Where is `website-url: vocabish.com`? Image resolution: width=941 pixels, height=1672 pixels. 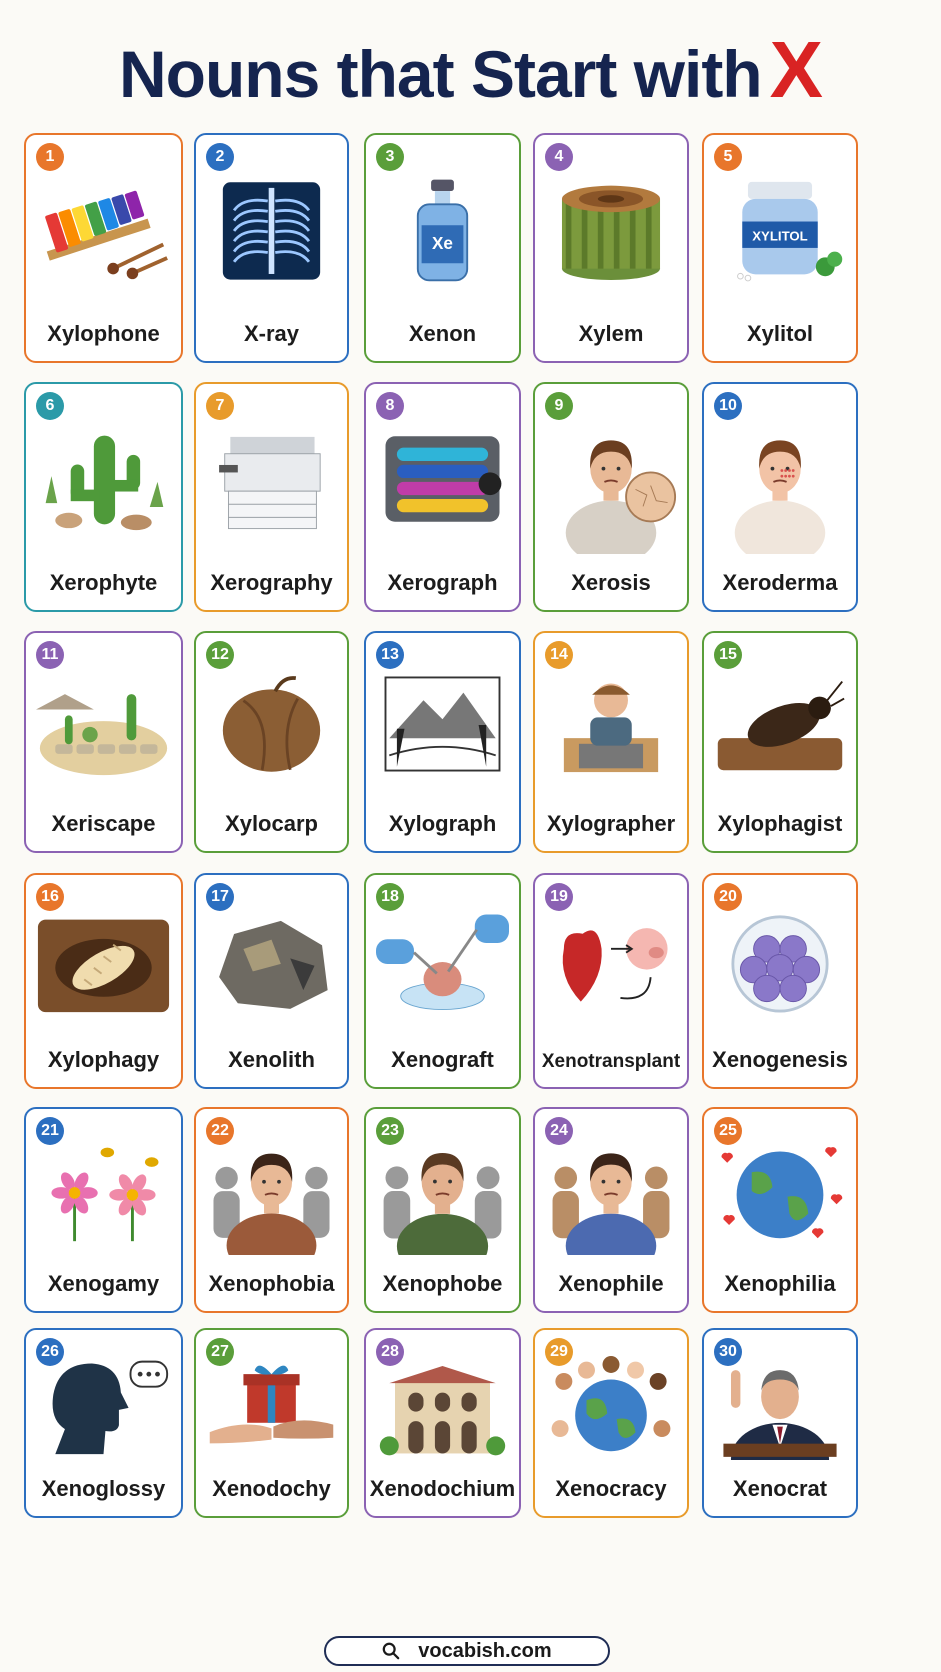
website-url: vocabish.com is located at coordinates (485, 1650).